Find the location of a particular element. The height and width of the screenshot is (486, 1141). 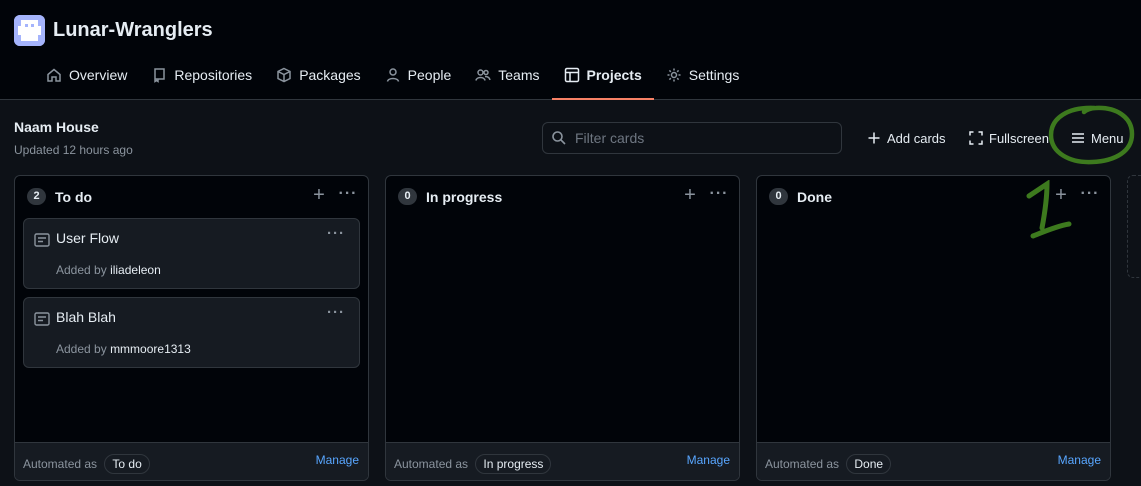

tab-label: Overview is located at coordinates (98, 75).